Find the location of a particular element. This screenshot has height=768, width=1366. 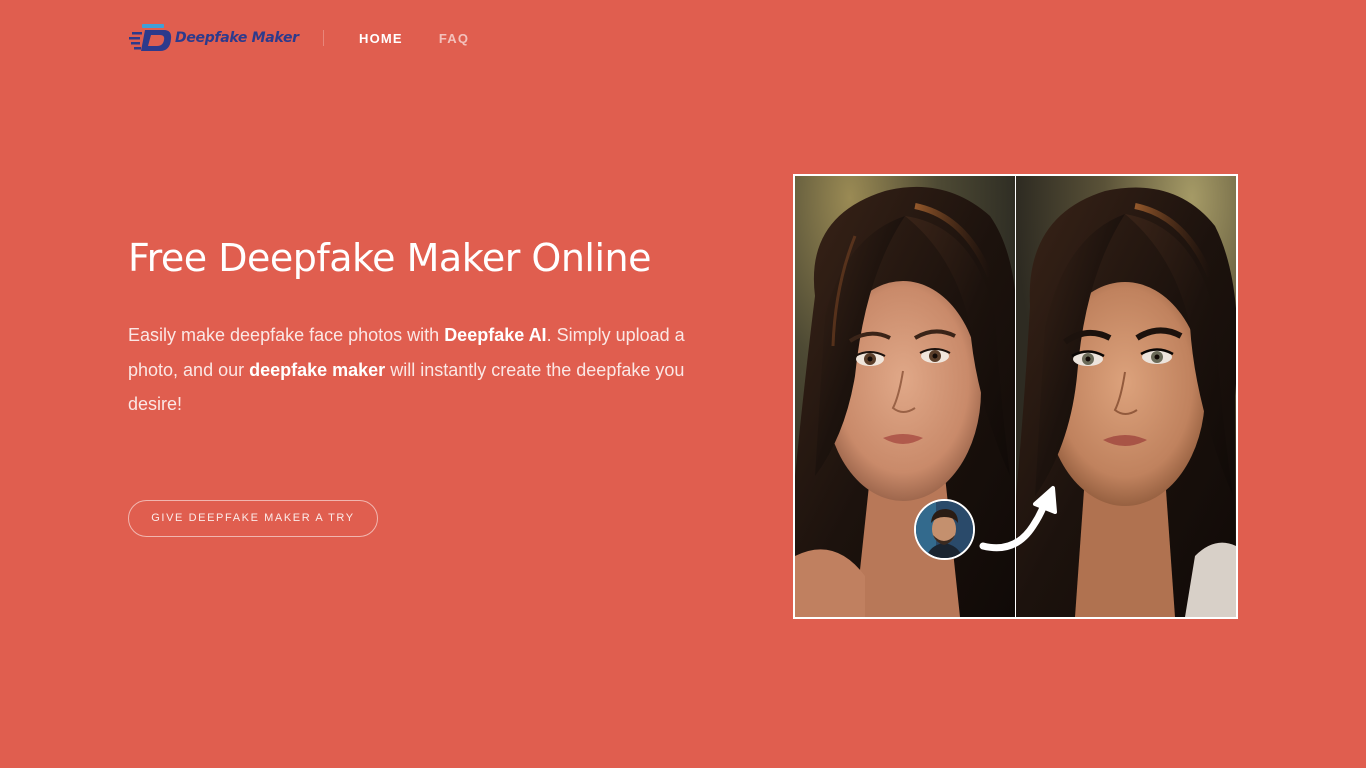

nav-faq-link: FAQ is located at coordinates (454, 38).